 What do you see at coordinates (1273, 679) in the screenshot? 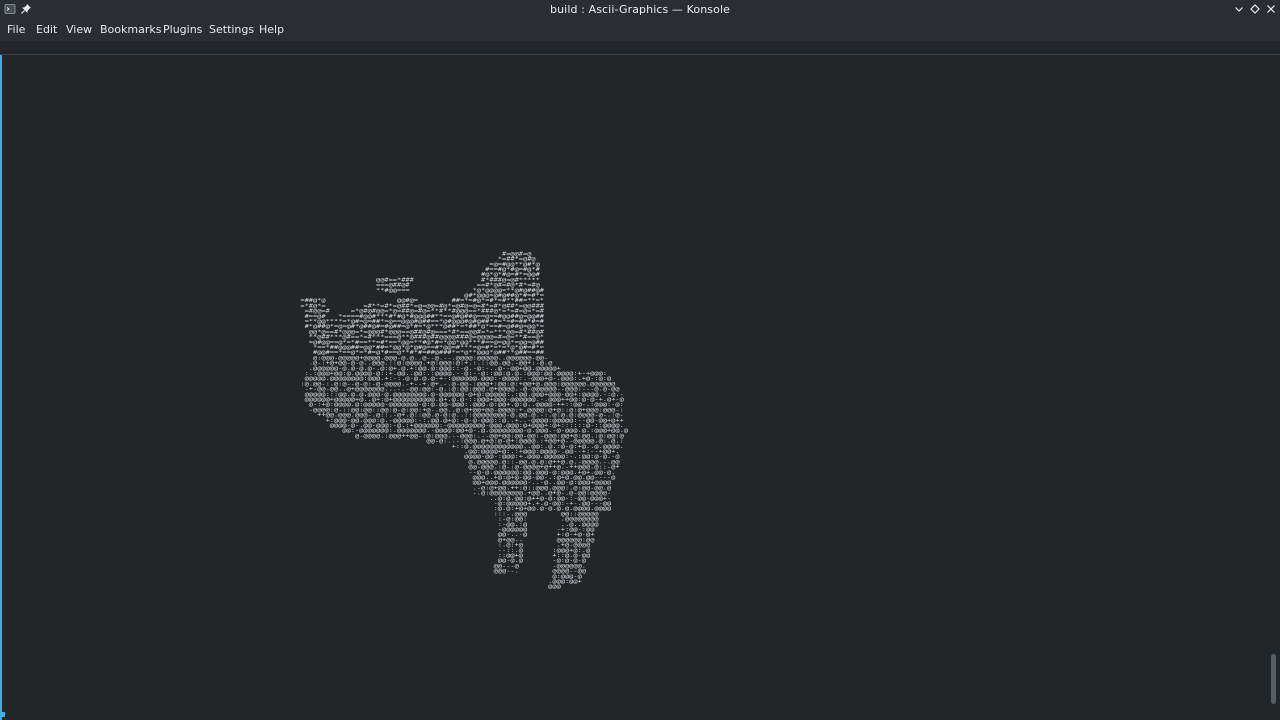
I see `scrollbar-handle` at bounding box center [1273, 679].